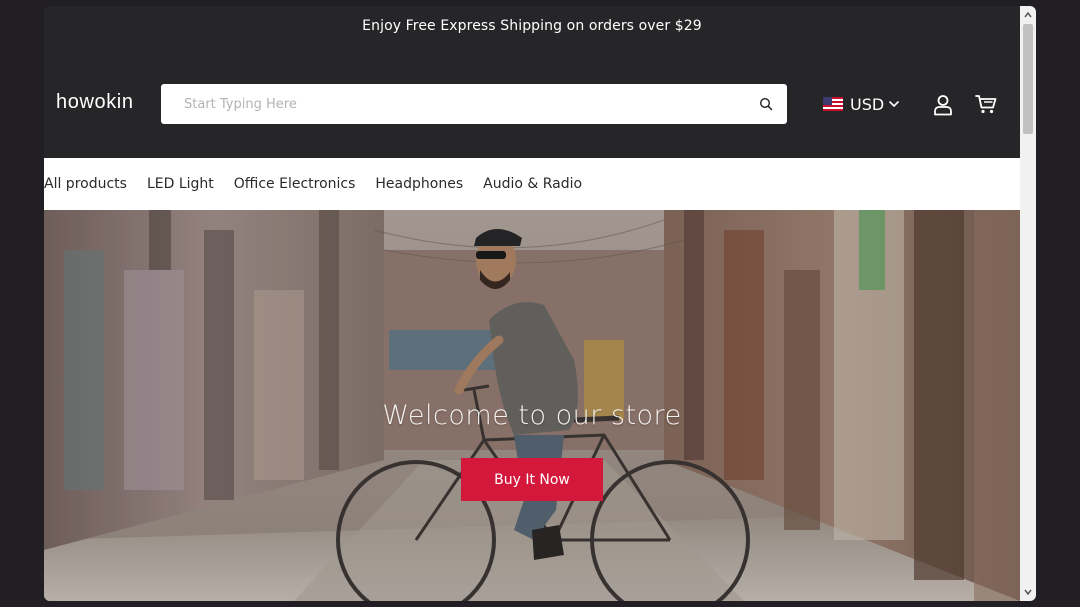  I want to click on search-bar, so click(474, 104).